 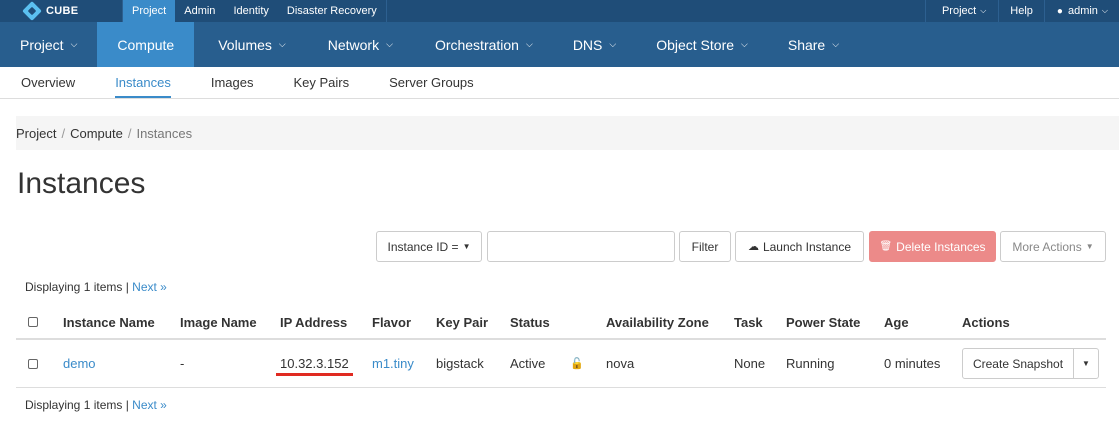 What do you see at coordinates (657, 322) in the screenshot?
I see `col-availability-zone: Availability Zone` at bounding box center [657, 322].